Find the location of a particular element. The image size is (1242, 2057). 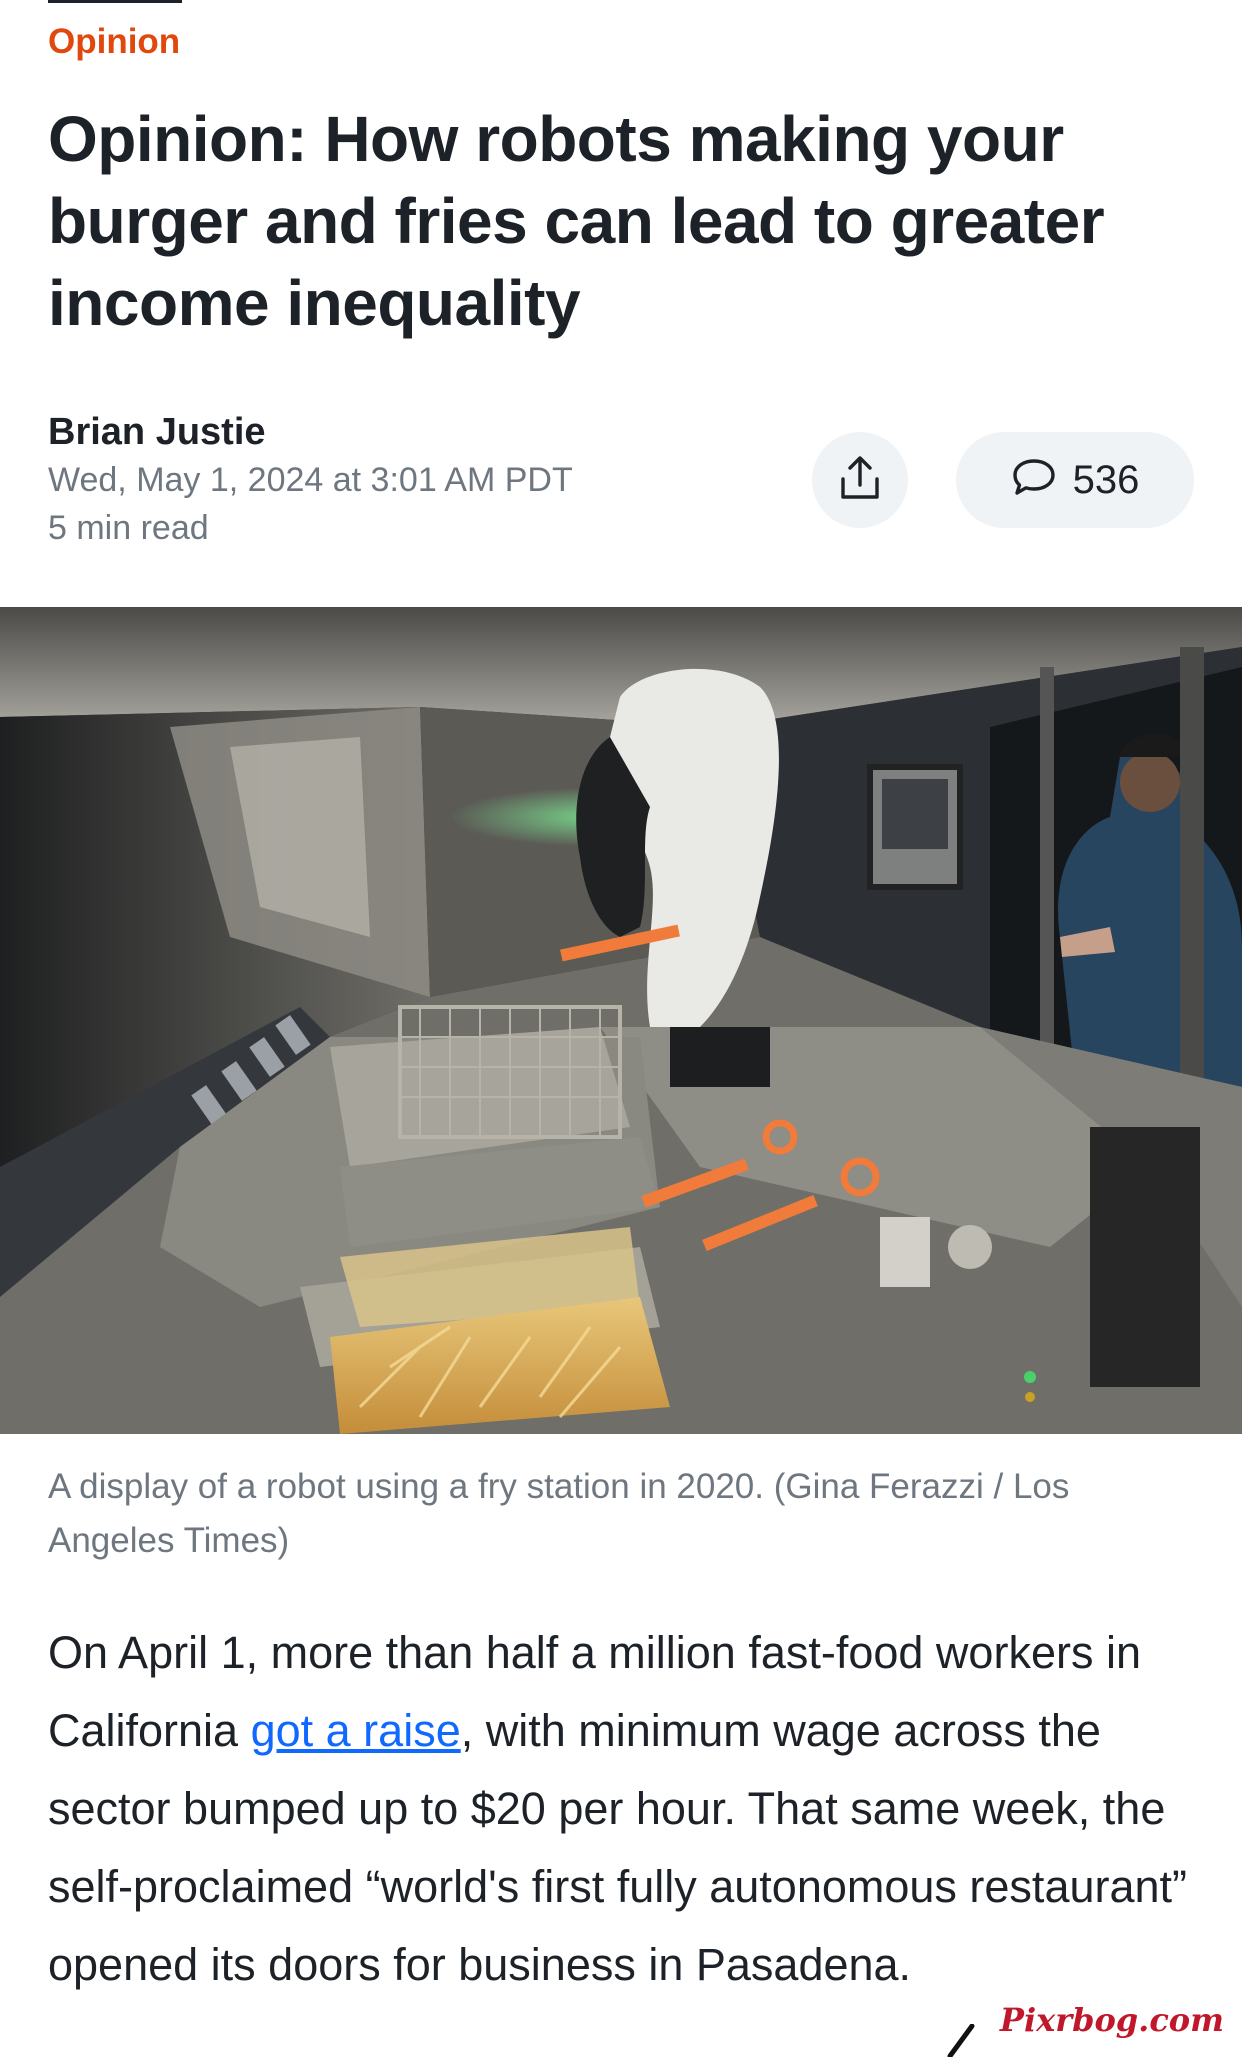

publish-date: Wed, May 1, 2024 at 3:01 AM PDT is located at coordinates (310, 480).